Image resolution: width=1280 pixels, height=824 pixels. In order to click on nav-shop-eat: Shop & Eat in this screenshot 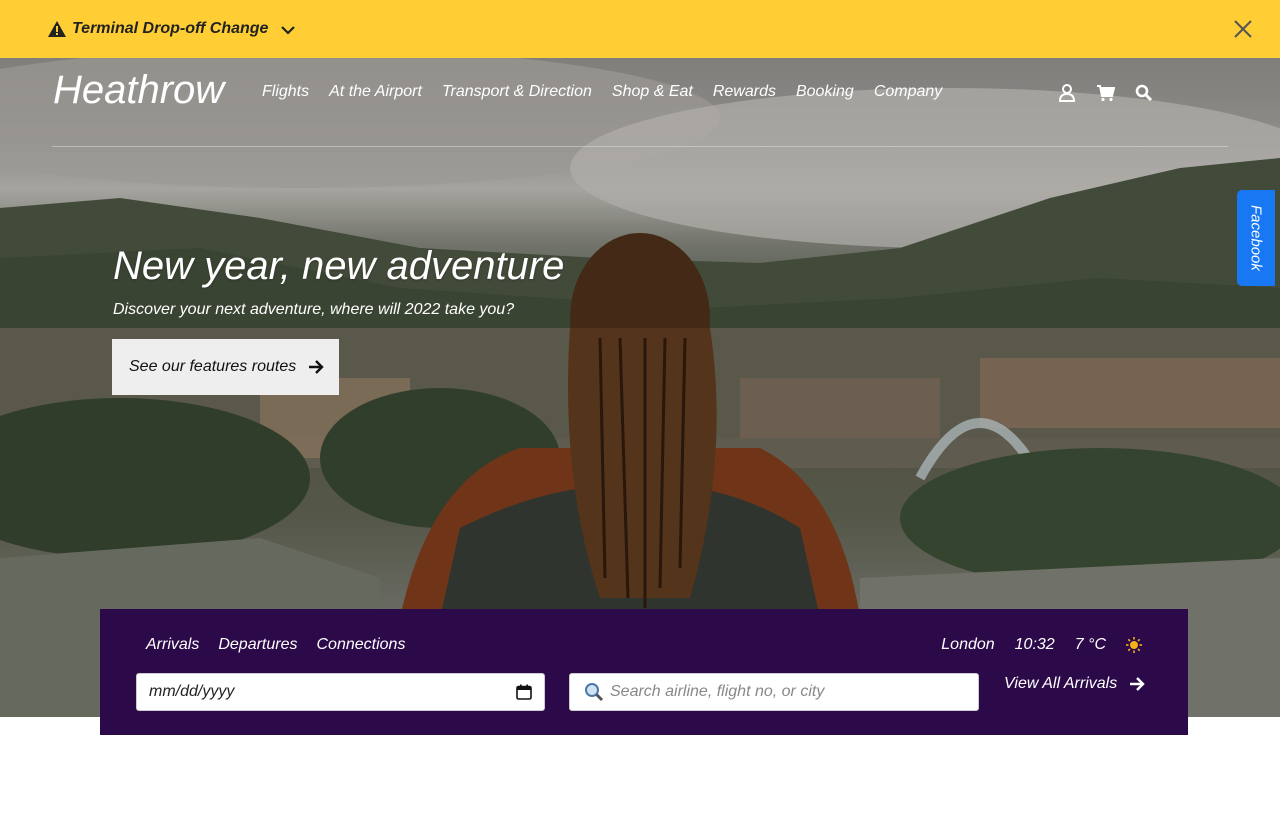, I will do `click(652, 92)`.